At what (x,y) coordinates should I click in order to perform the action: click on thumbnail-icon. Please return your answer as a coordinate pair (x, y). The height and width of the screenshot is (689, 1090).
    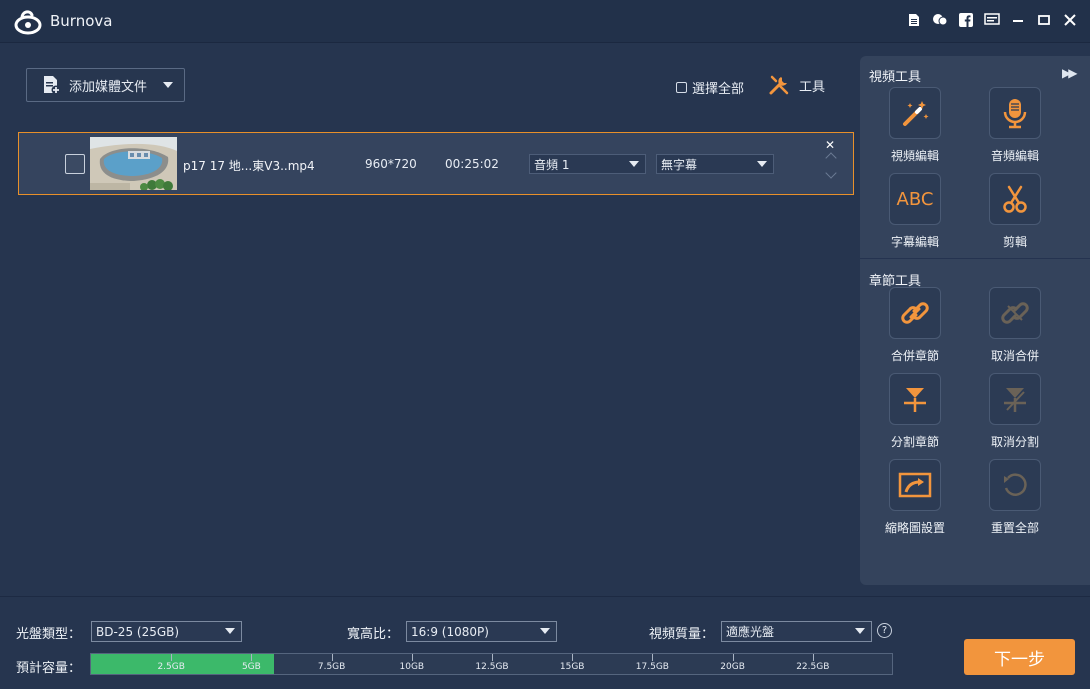
    Looking at the image, I should click on (915, 485).